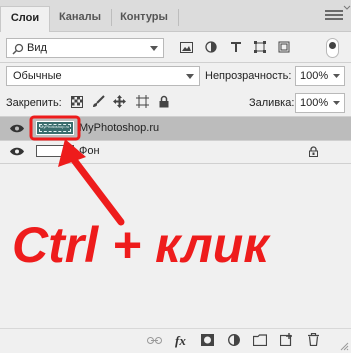 Image resolution: width=351 pixels, height=353 pixels. I want to click on trash-icon, so click(313, 339).